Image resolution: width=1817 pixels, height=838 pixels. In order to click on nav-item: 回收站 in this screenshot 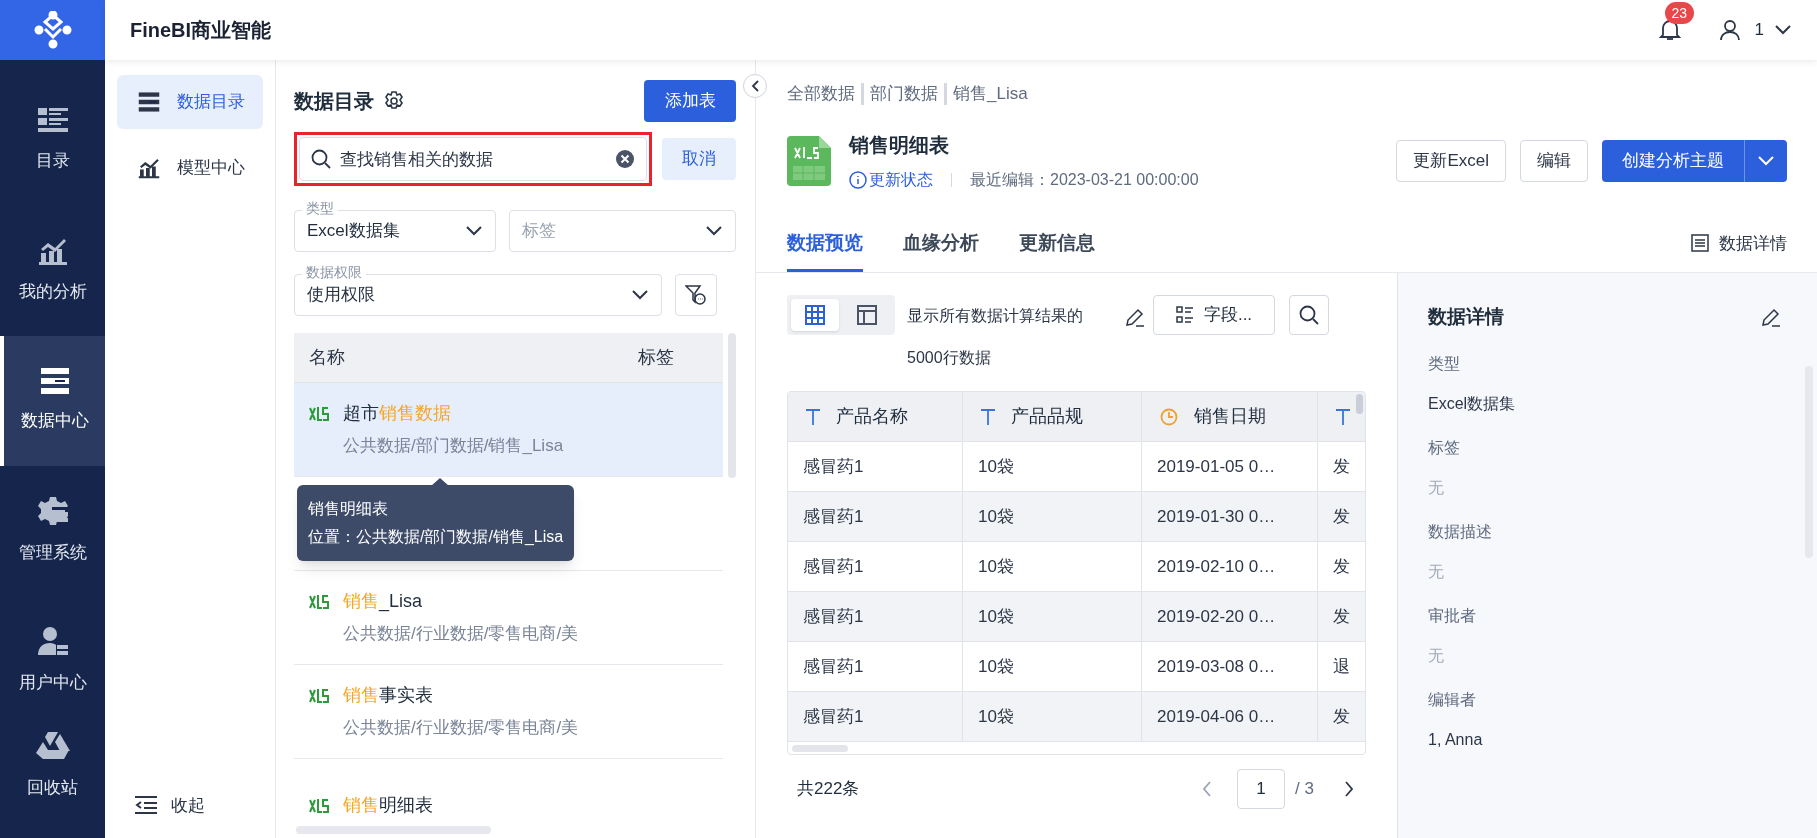, I will do `click(52, 776)`.